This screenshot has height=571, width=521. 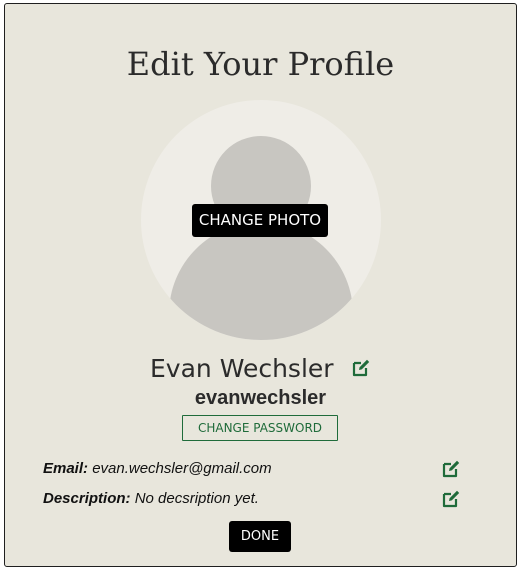 I want to click on description-value: No decsription yet., so click(x=196, y=498).